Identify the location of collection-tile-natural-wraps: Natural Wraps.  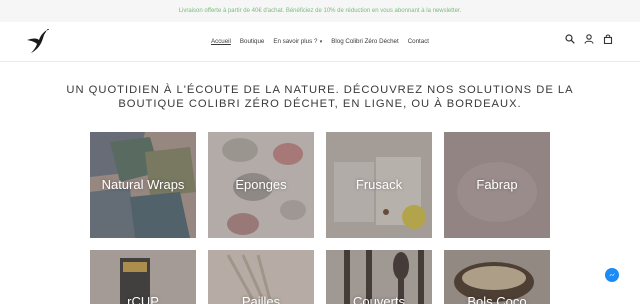
(143, 185).